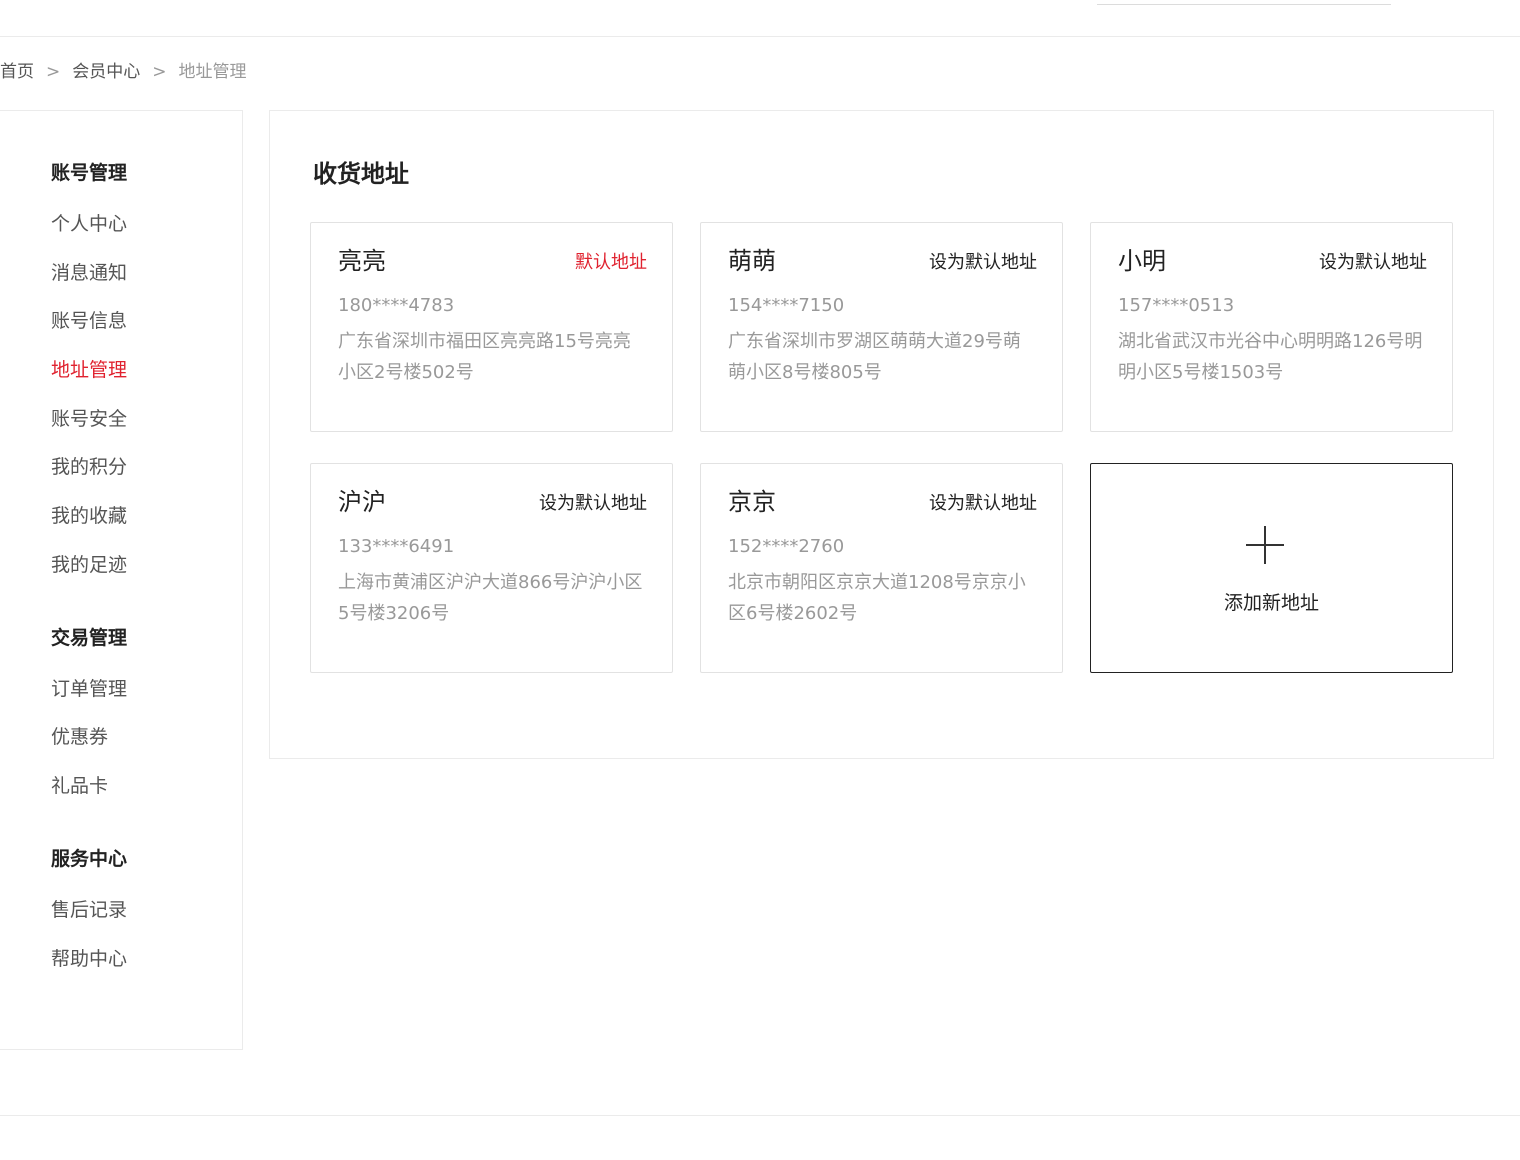 This screenshot has width=1520, height=1160. What do you see at coordinates (396, 305) in the screenshot?
I see `recipient-phone: 180****4783` at bounding box center [396, 305].